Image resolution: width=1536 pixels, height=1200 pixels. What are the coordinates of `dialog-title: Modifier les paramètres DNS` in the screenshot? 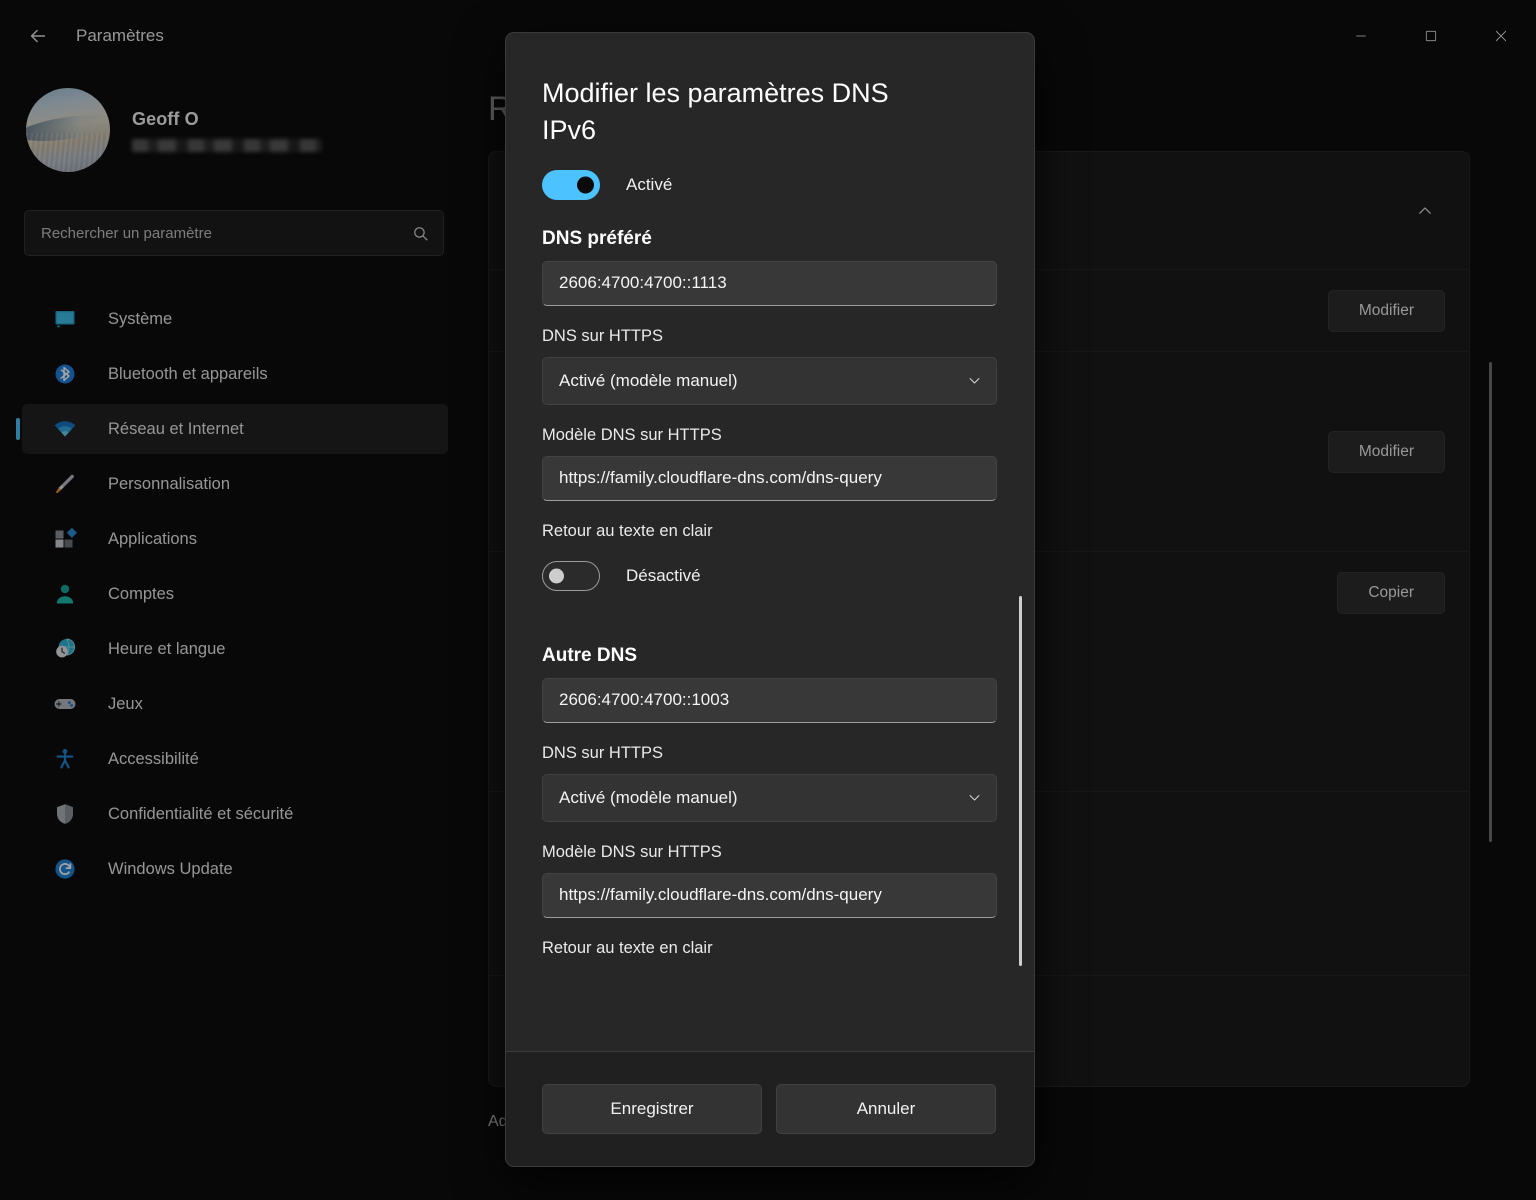 It's located at (715, 93).